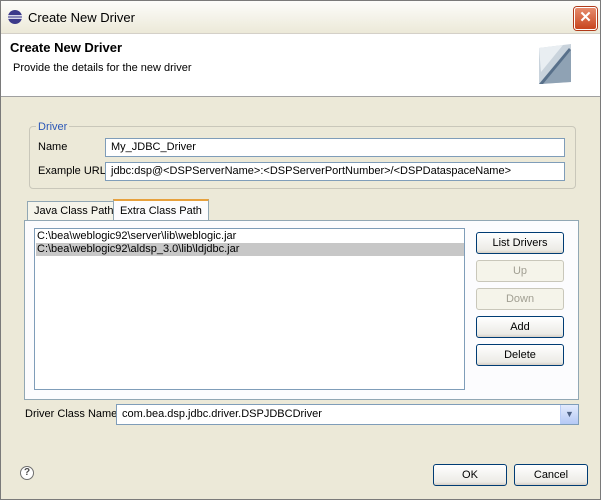 This screenshot has width=601, height=500. I want to click on list-drivers-button: List Drivers, so click(520, 243).